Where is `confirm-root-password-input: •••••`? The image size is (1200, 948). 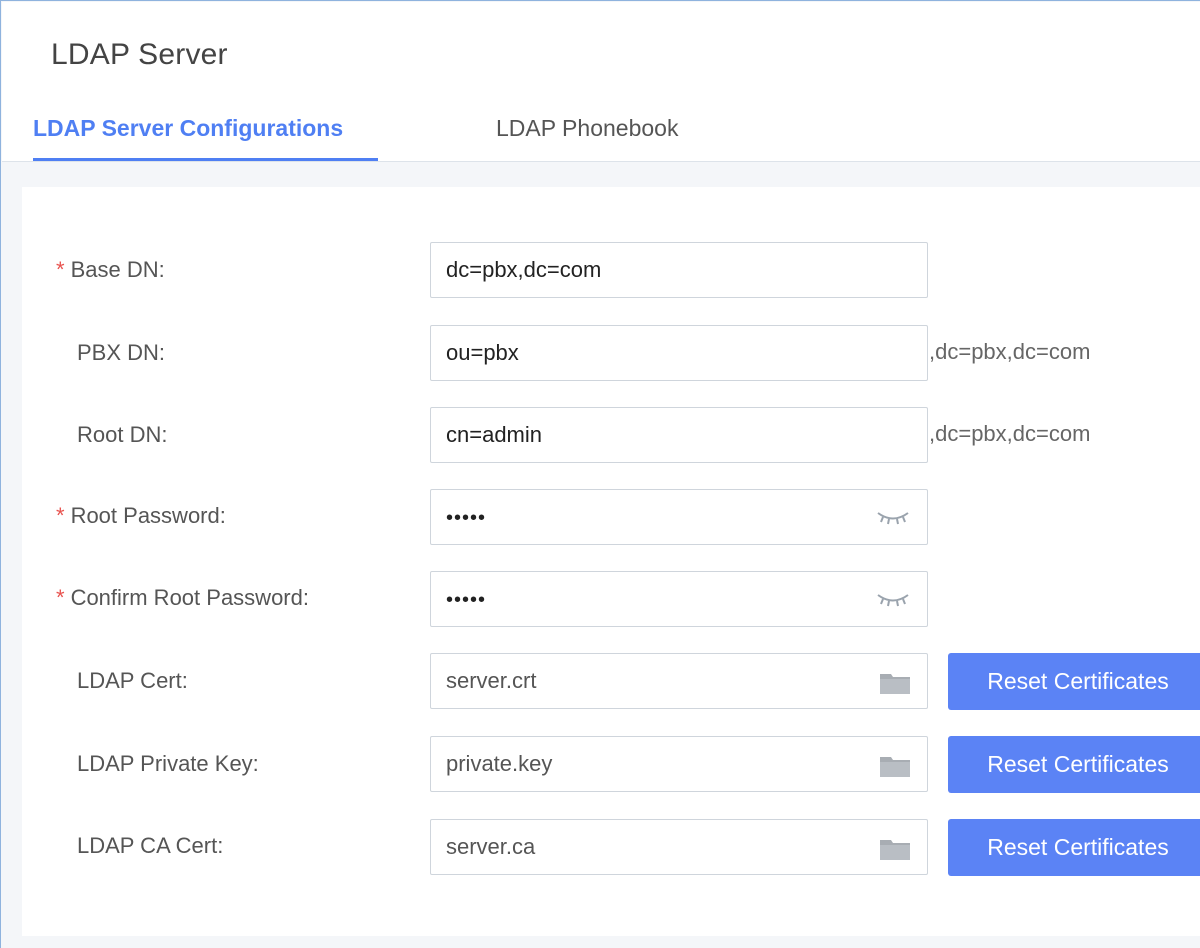
confirm-root-password-input: ••••• is located at coordinates (679, 599).